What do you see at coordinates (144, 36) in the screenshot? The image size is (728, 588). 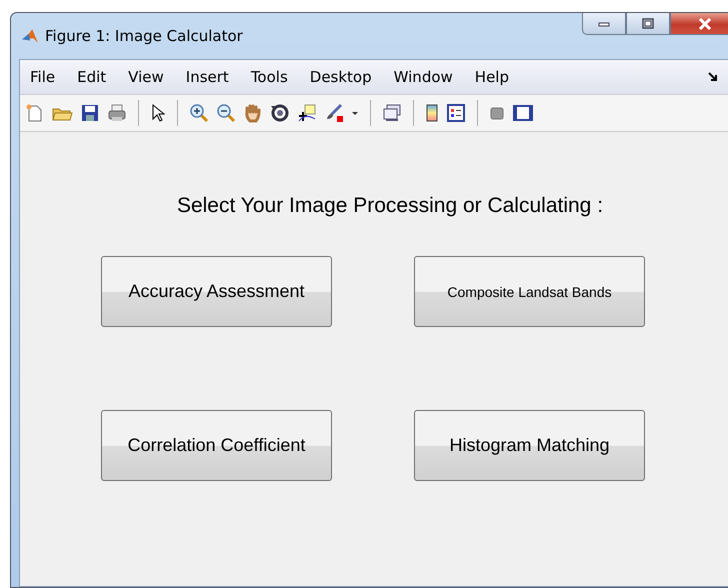 I see `window-title: Figure 1: Image Calculator` at bounding box center [144, 36].